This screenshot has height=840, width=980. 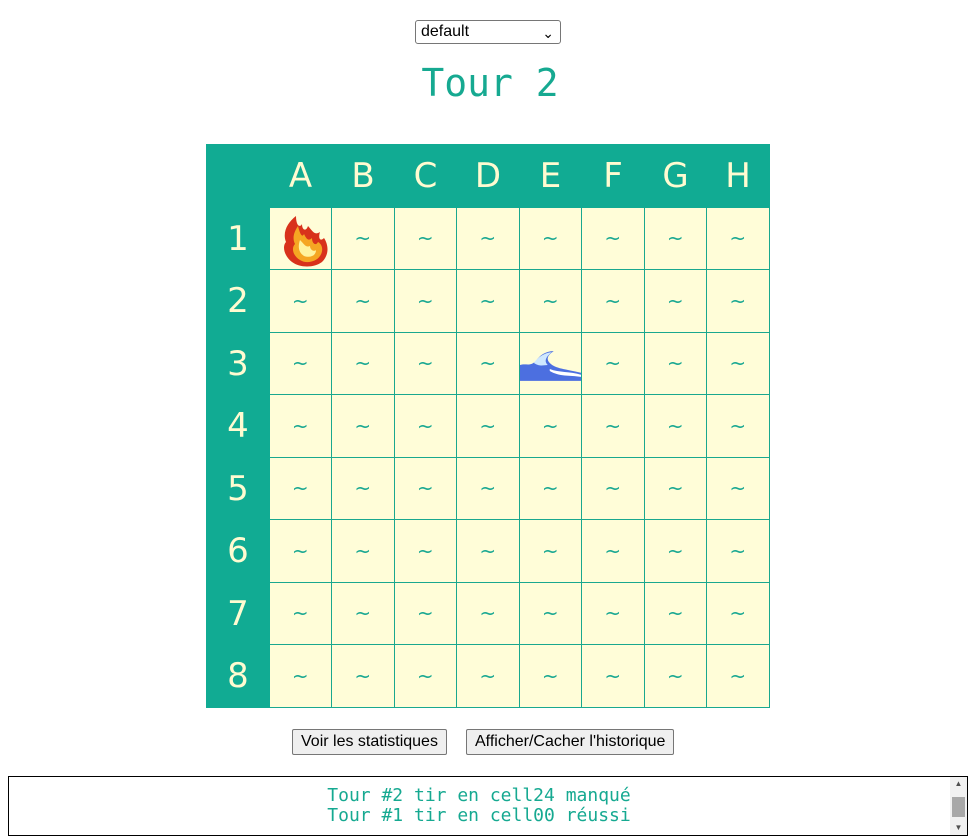 I want to click on board-cell-miss, so click(x=550, y=363).